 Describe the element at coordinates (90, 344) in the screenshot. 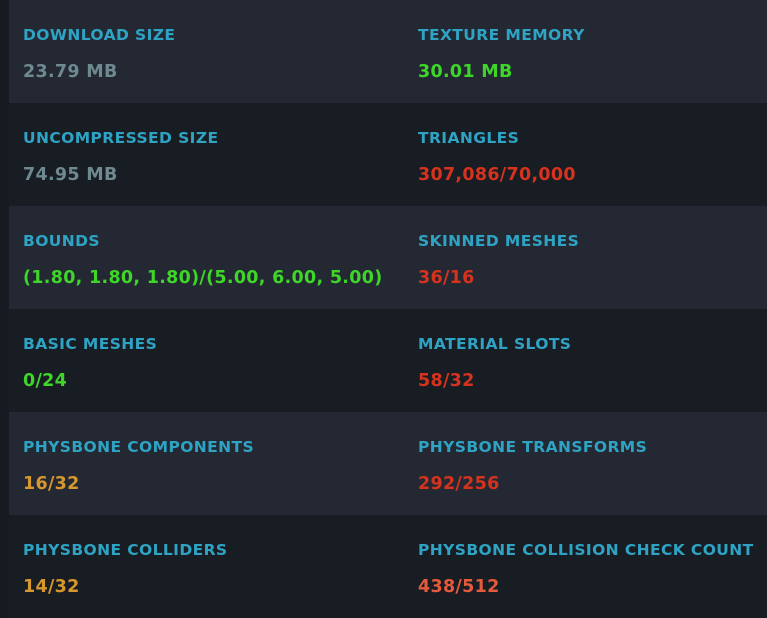

I see `stat-label: BASIC MESHES` at that location.